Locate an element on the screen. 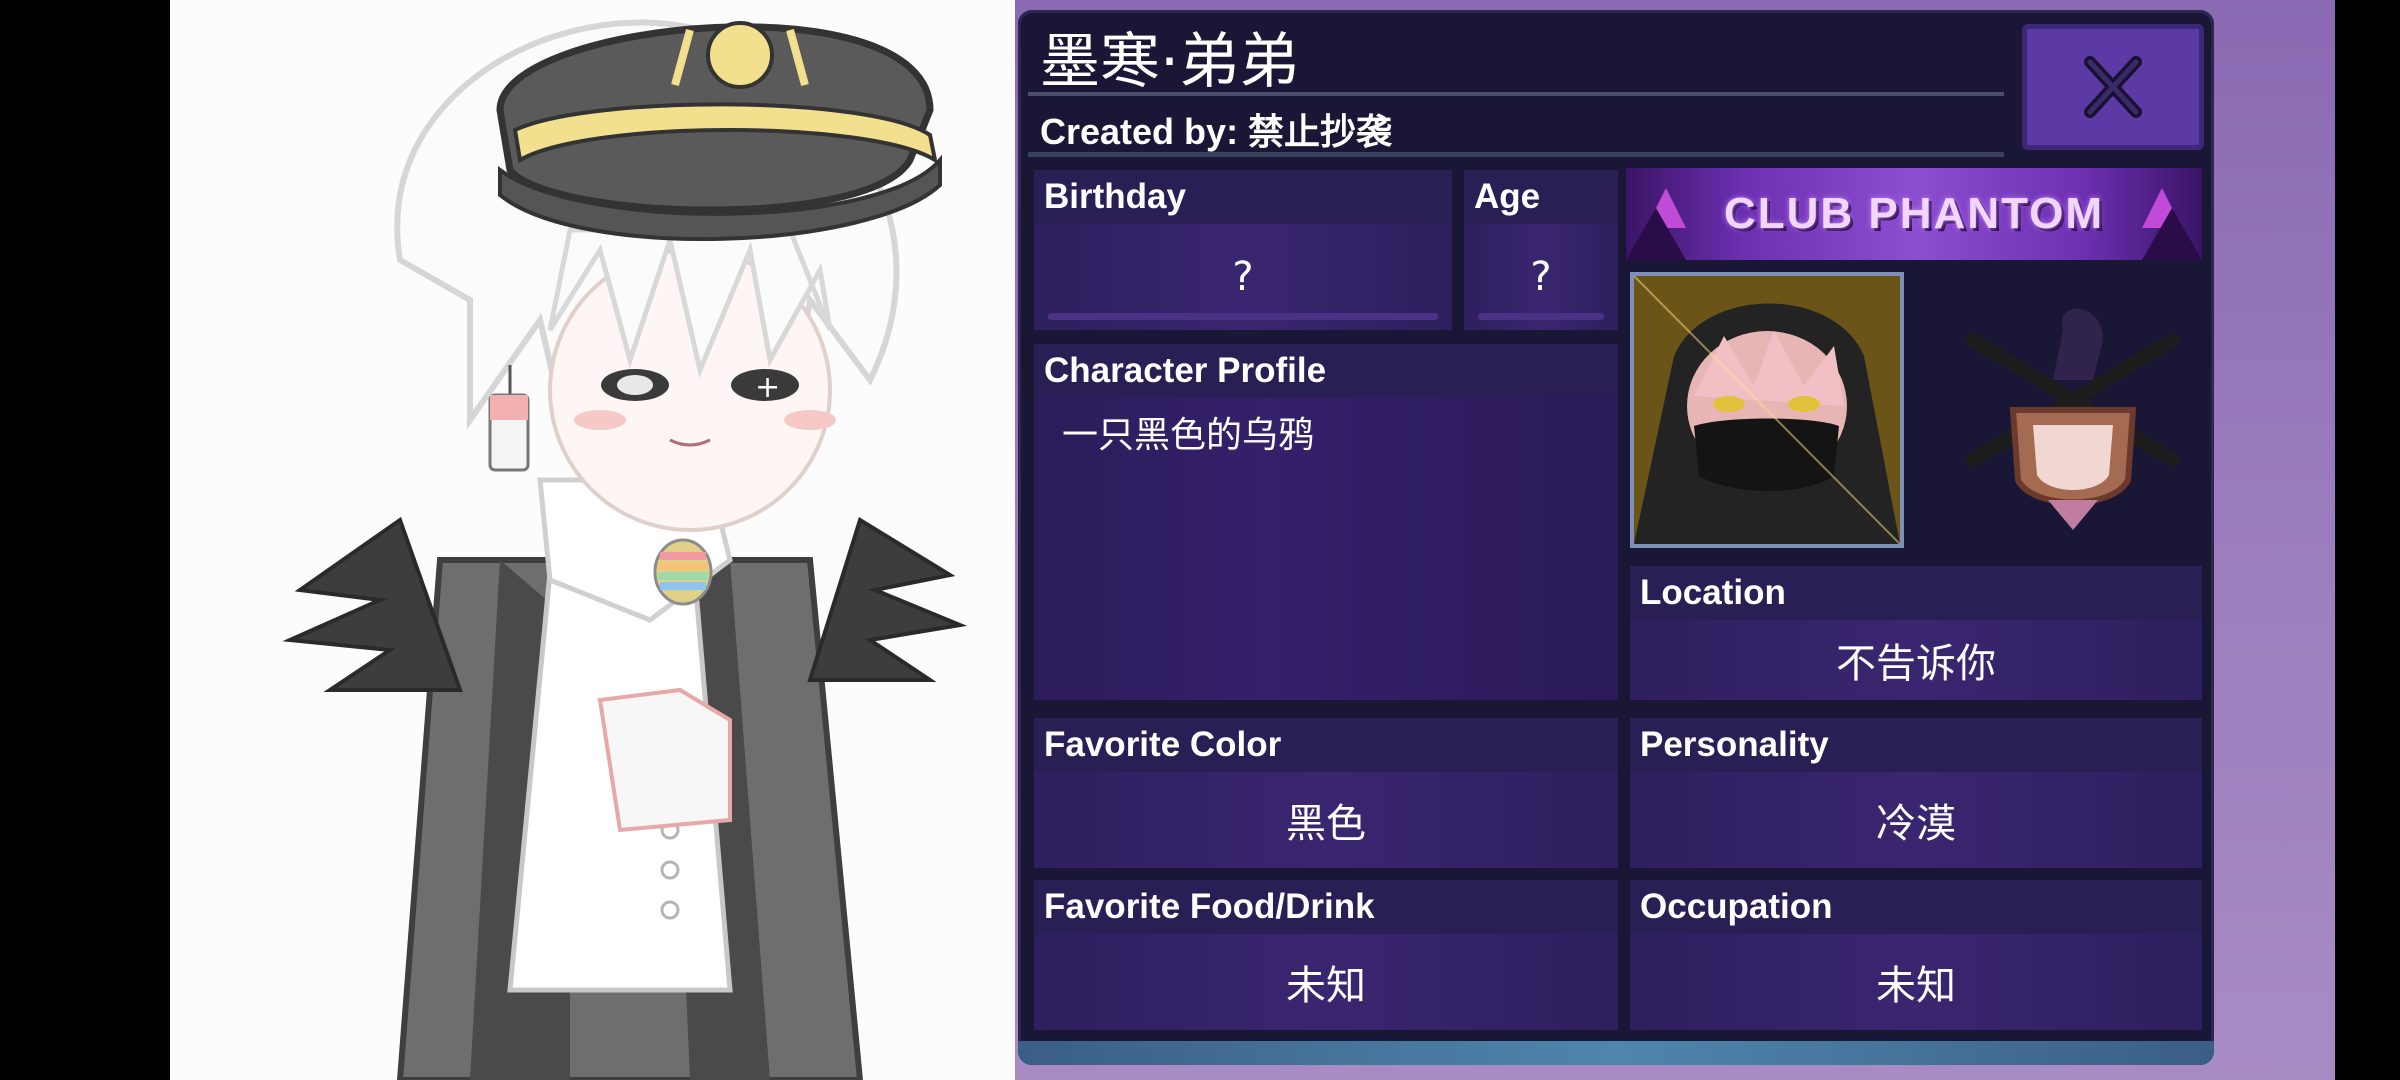  favorite-food-field: Favorite Food/Drink 未知 is located at coordinates (1326, 955).